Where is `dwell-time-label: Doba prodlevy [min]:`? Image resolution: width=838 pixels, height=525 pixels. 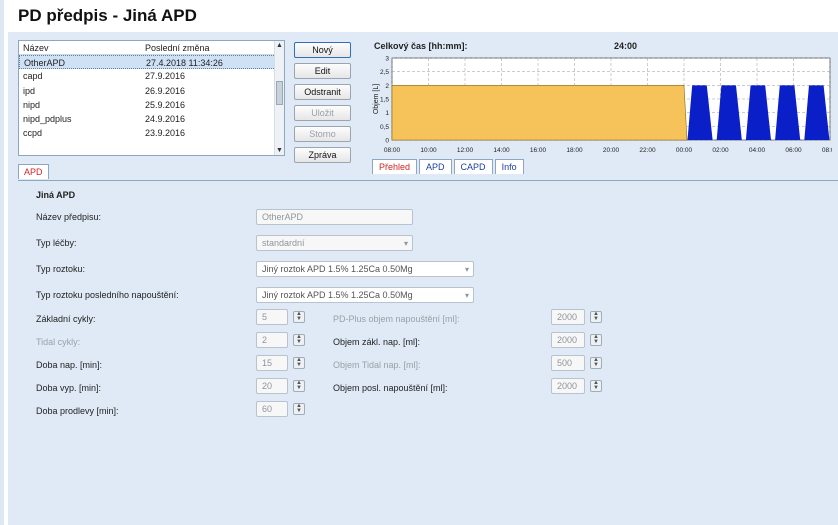 dwell-time-label: Doba prodlevy [min]: is located at coordinates (77, 411).